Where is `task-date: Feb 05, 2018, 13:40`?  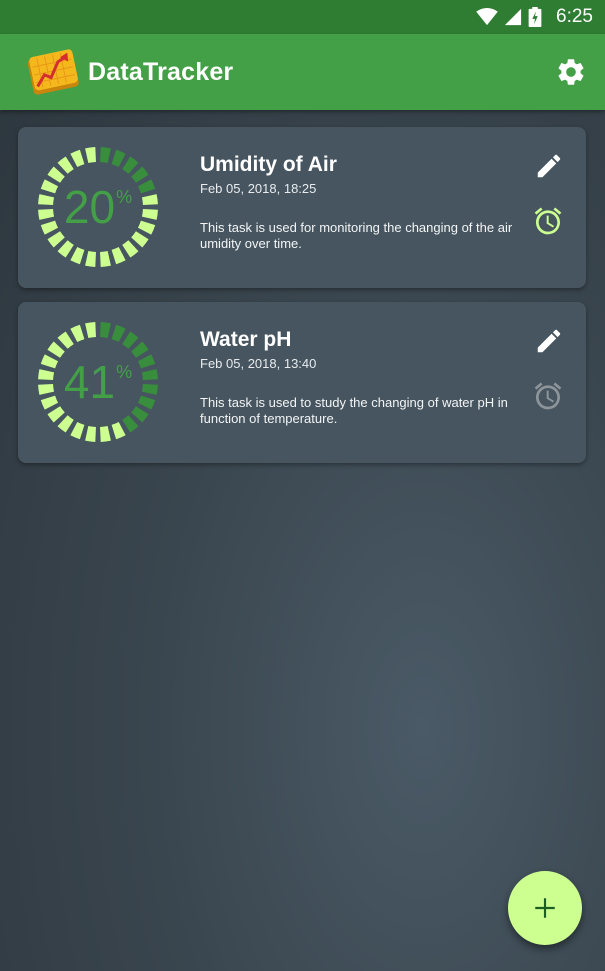 task-date: Feb 05, 2018, 13:40 is located at coordinates (258, 363).